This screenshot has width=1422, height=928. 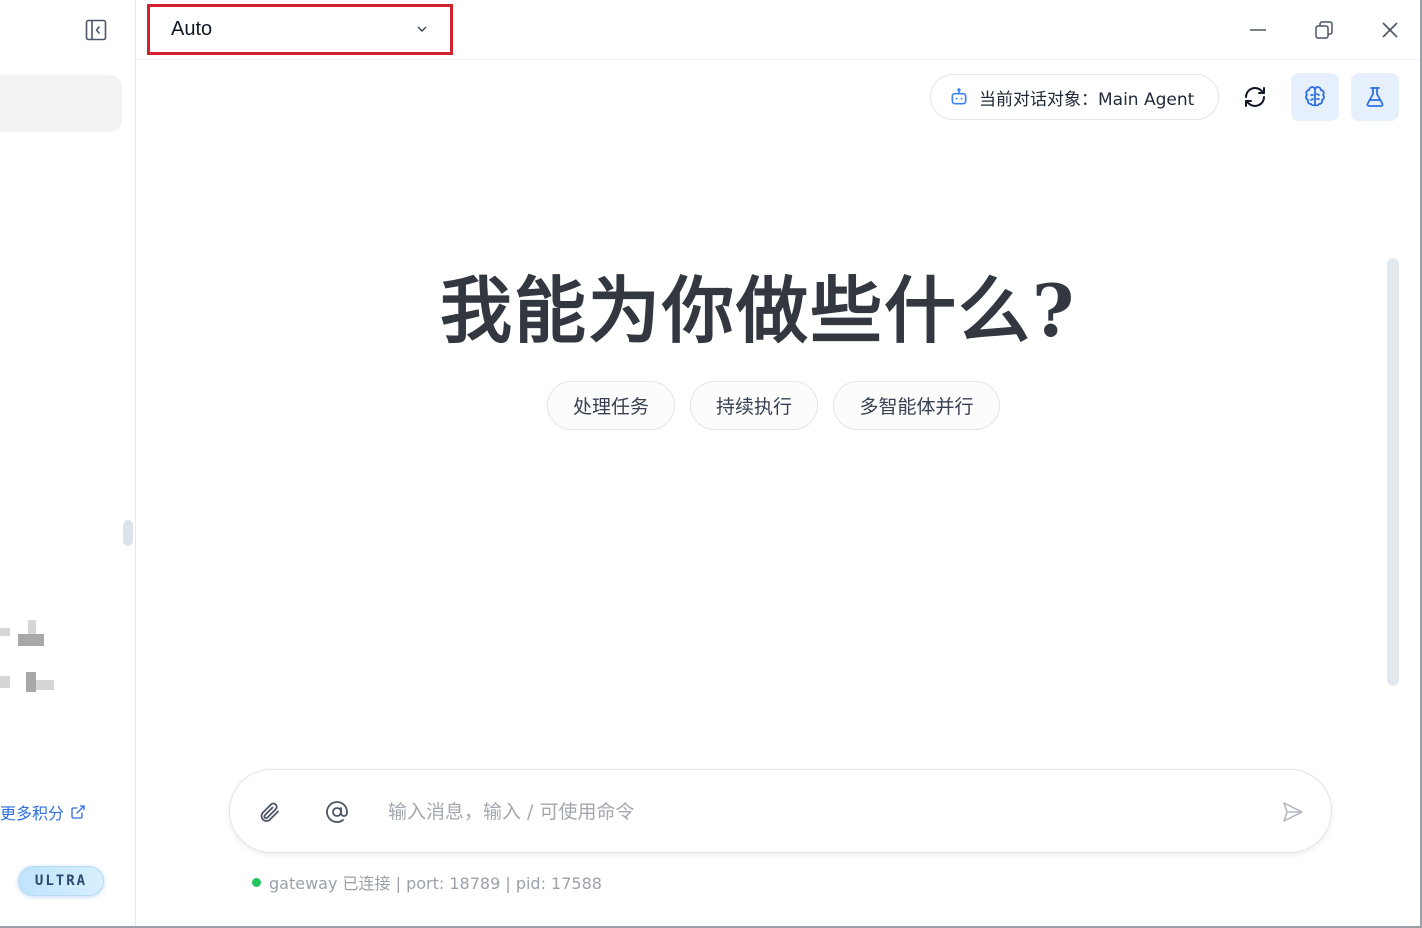 I want to click on collapse-sidebar-button, so click(x=96, y=30).